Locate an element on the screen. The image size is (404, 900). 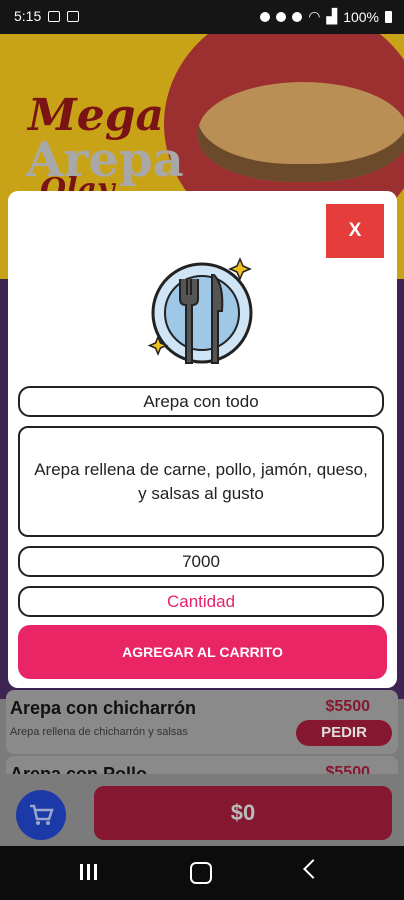
menu-item-title: Arepa con chicharrón is located at coordinates (103, 708).